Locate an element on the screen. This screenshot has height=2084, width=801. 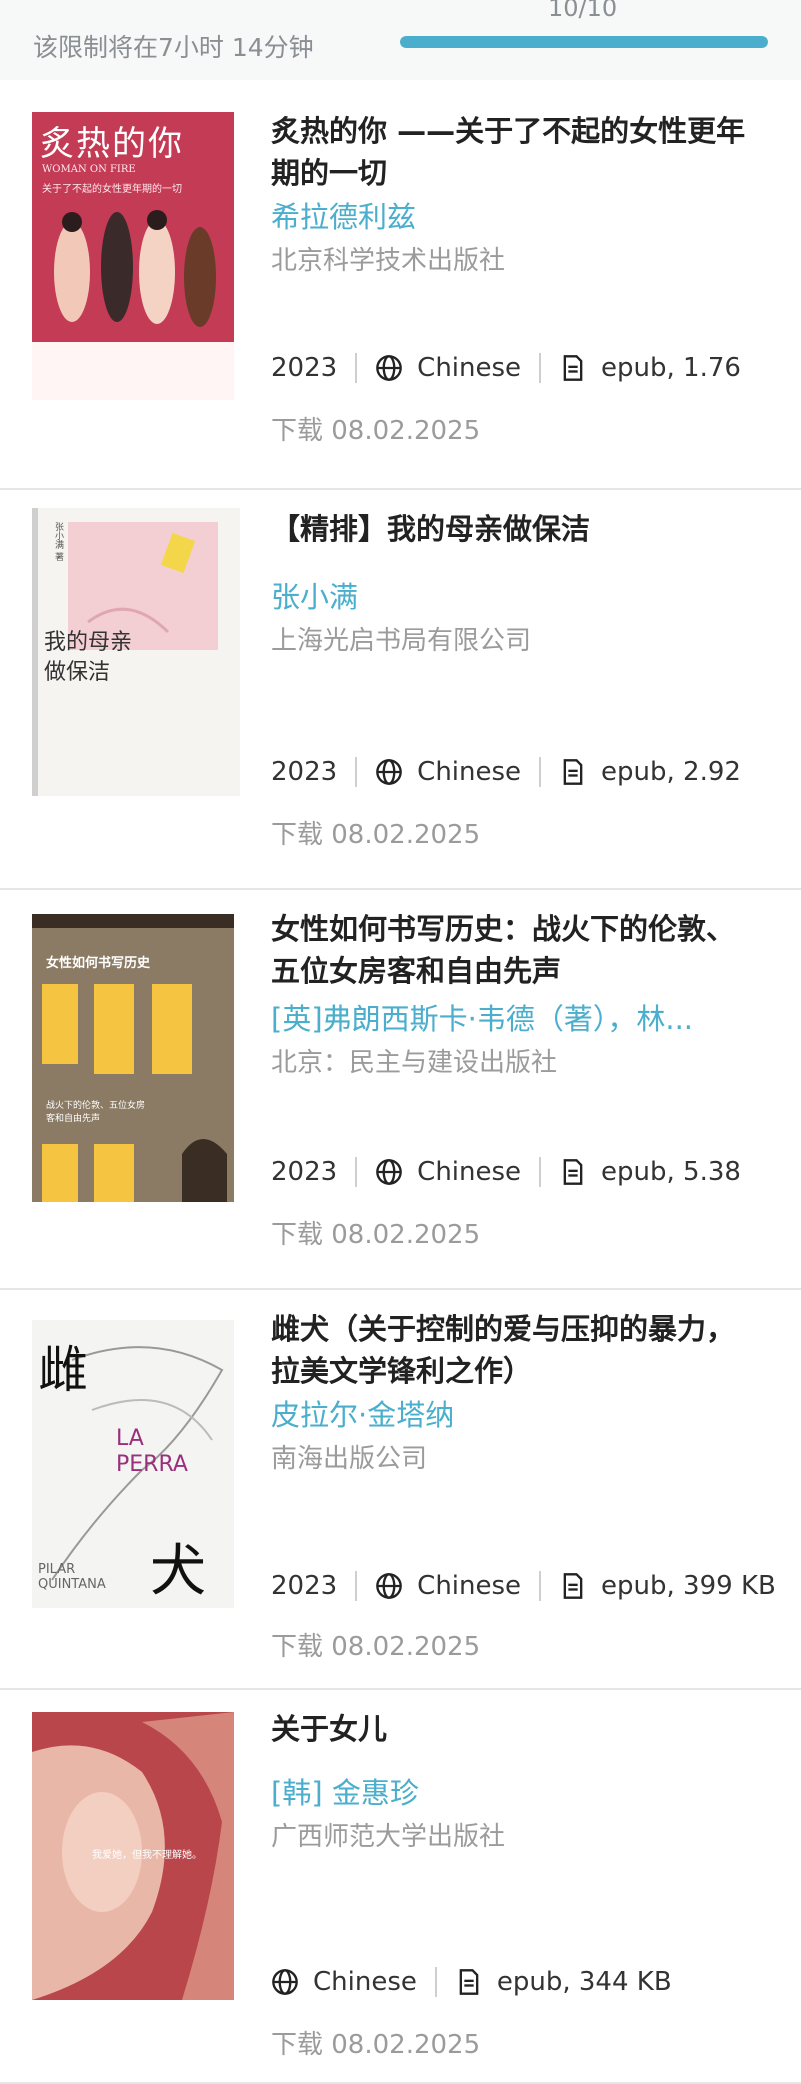
cover-author-en: PILAR QUINTANA is located at coordinates (72, 1577).